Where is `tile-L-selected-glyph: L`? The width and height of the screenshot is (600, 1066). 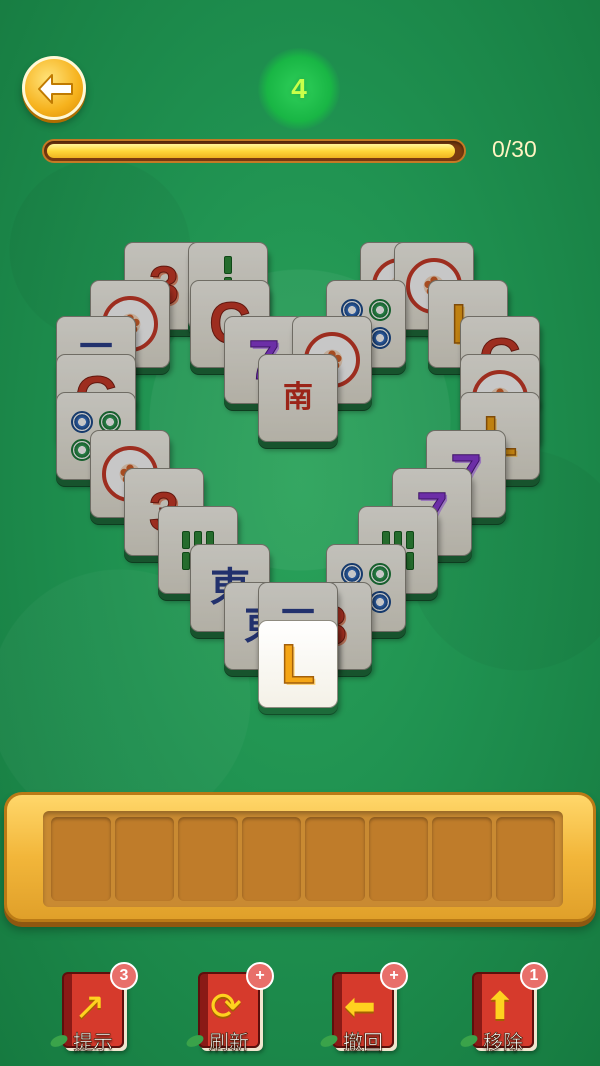
tile-L-selected-glyph: L is located at coordinates (298, 663).